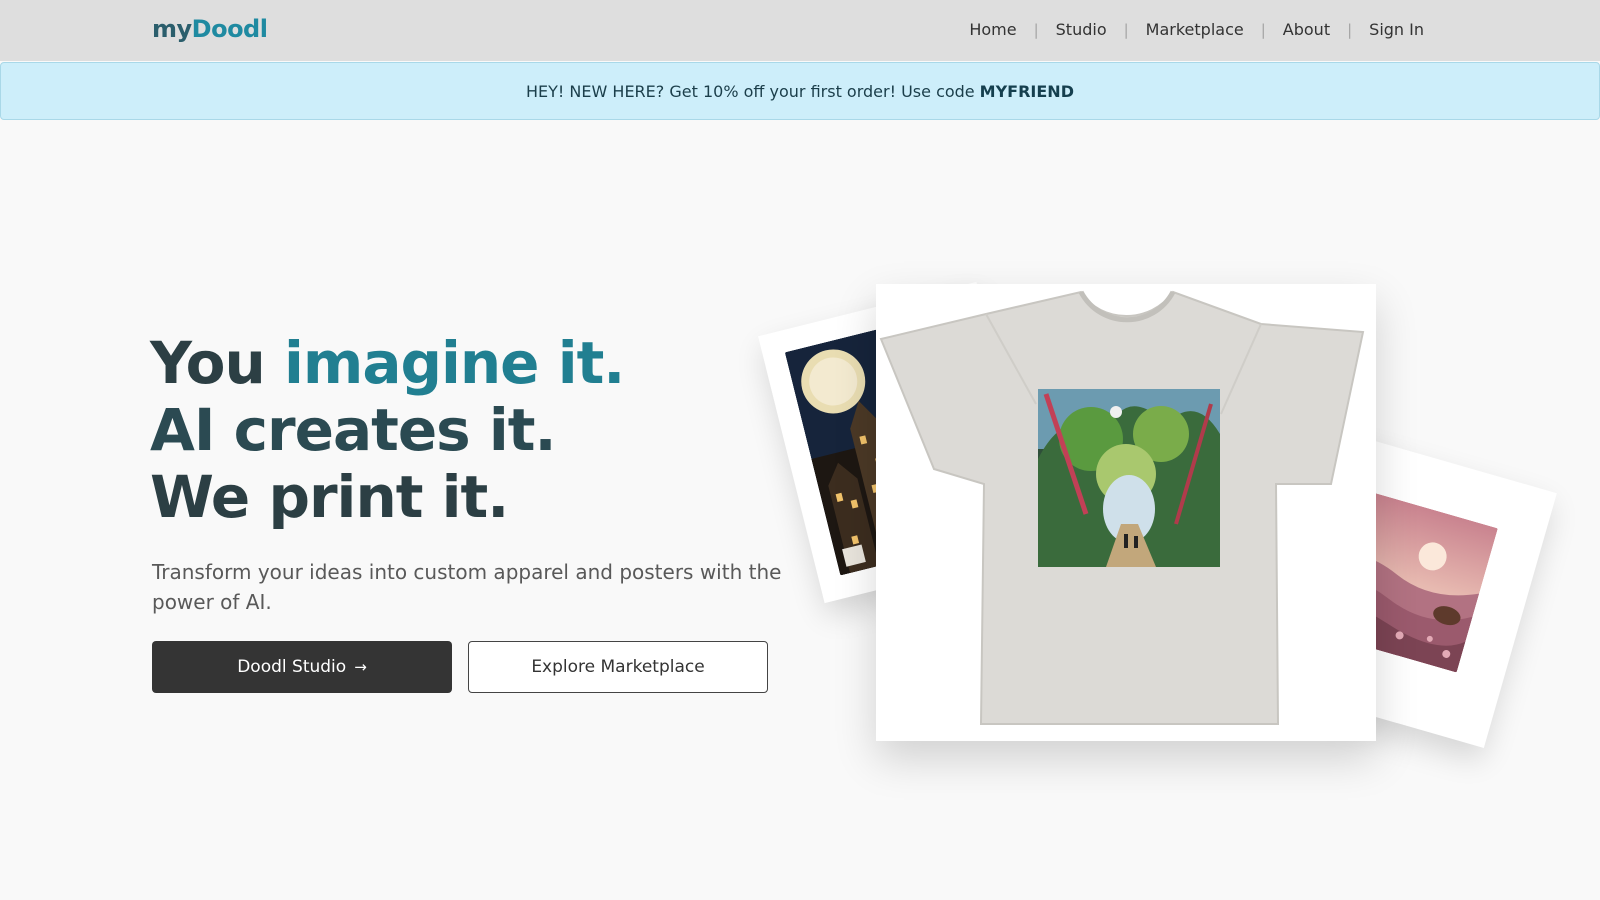 The height and width of the screenshot is (900, 1600). Describe the element at coordinates (454, 363) in the screenshot. I see `hero-line-1-accent: imagine it.` at that location.